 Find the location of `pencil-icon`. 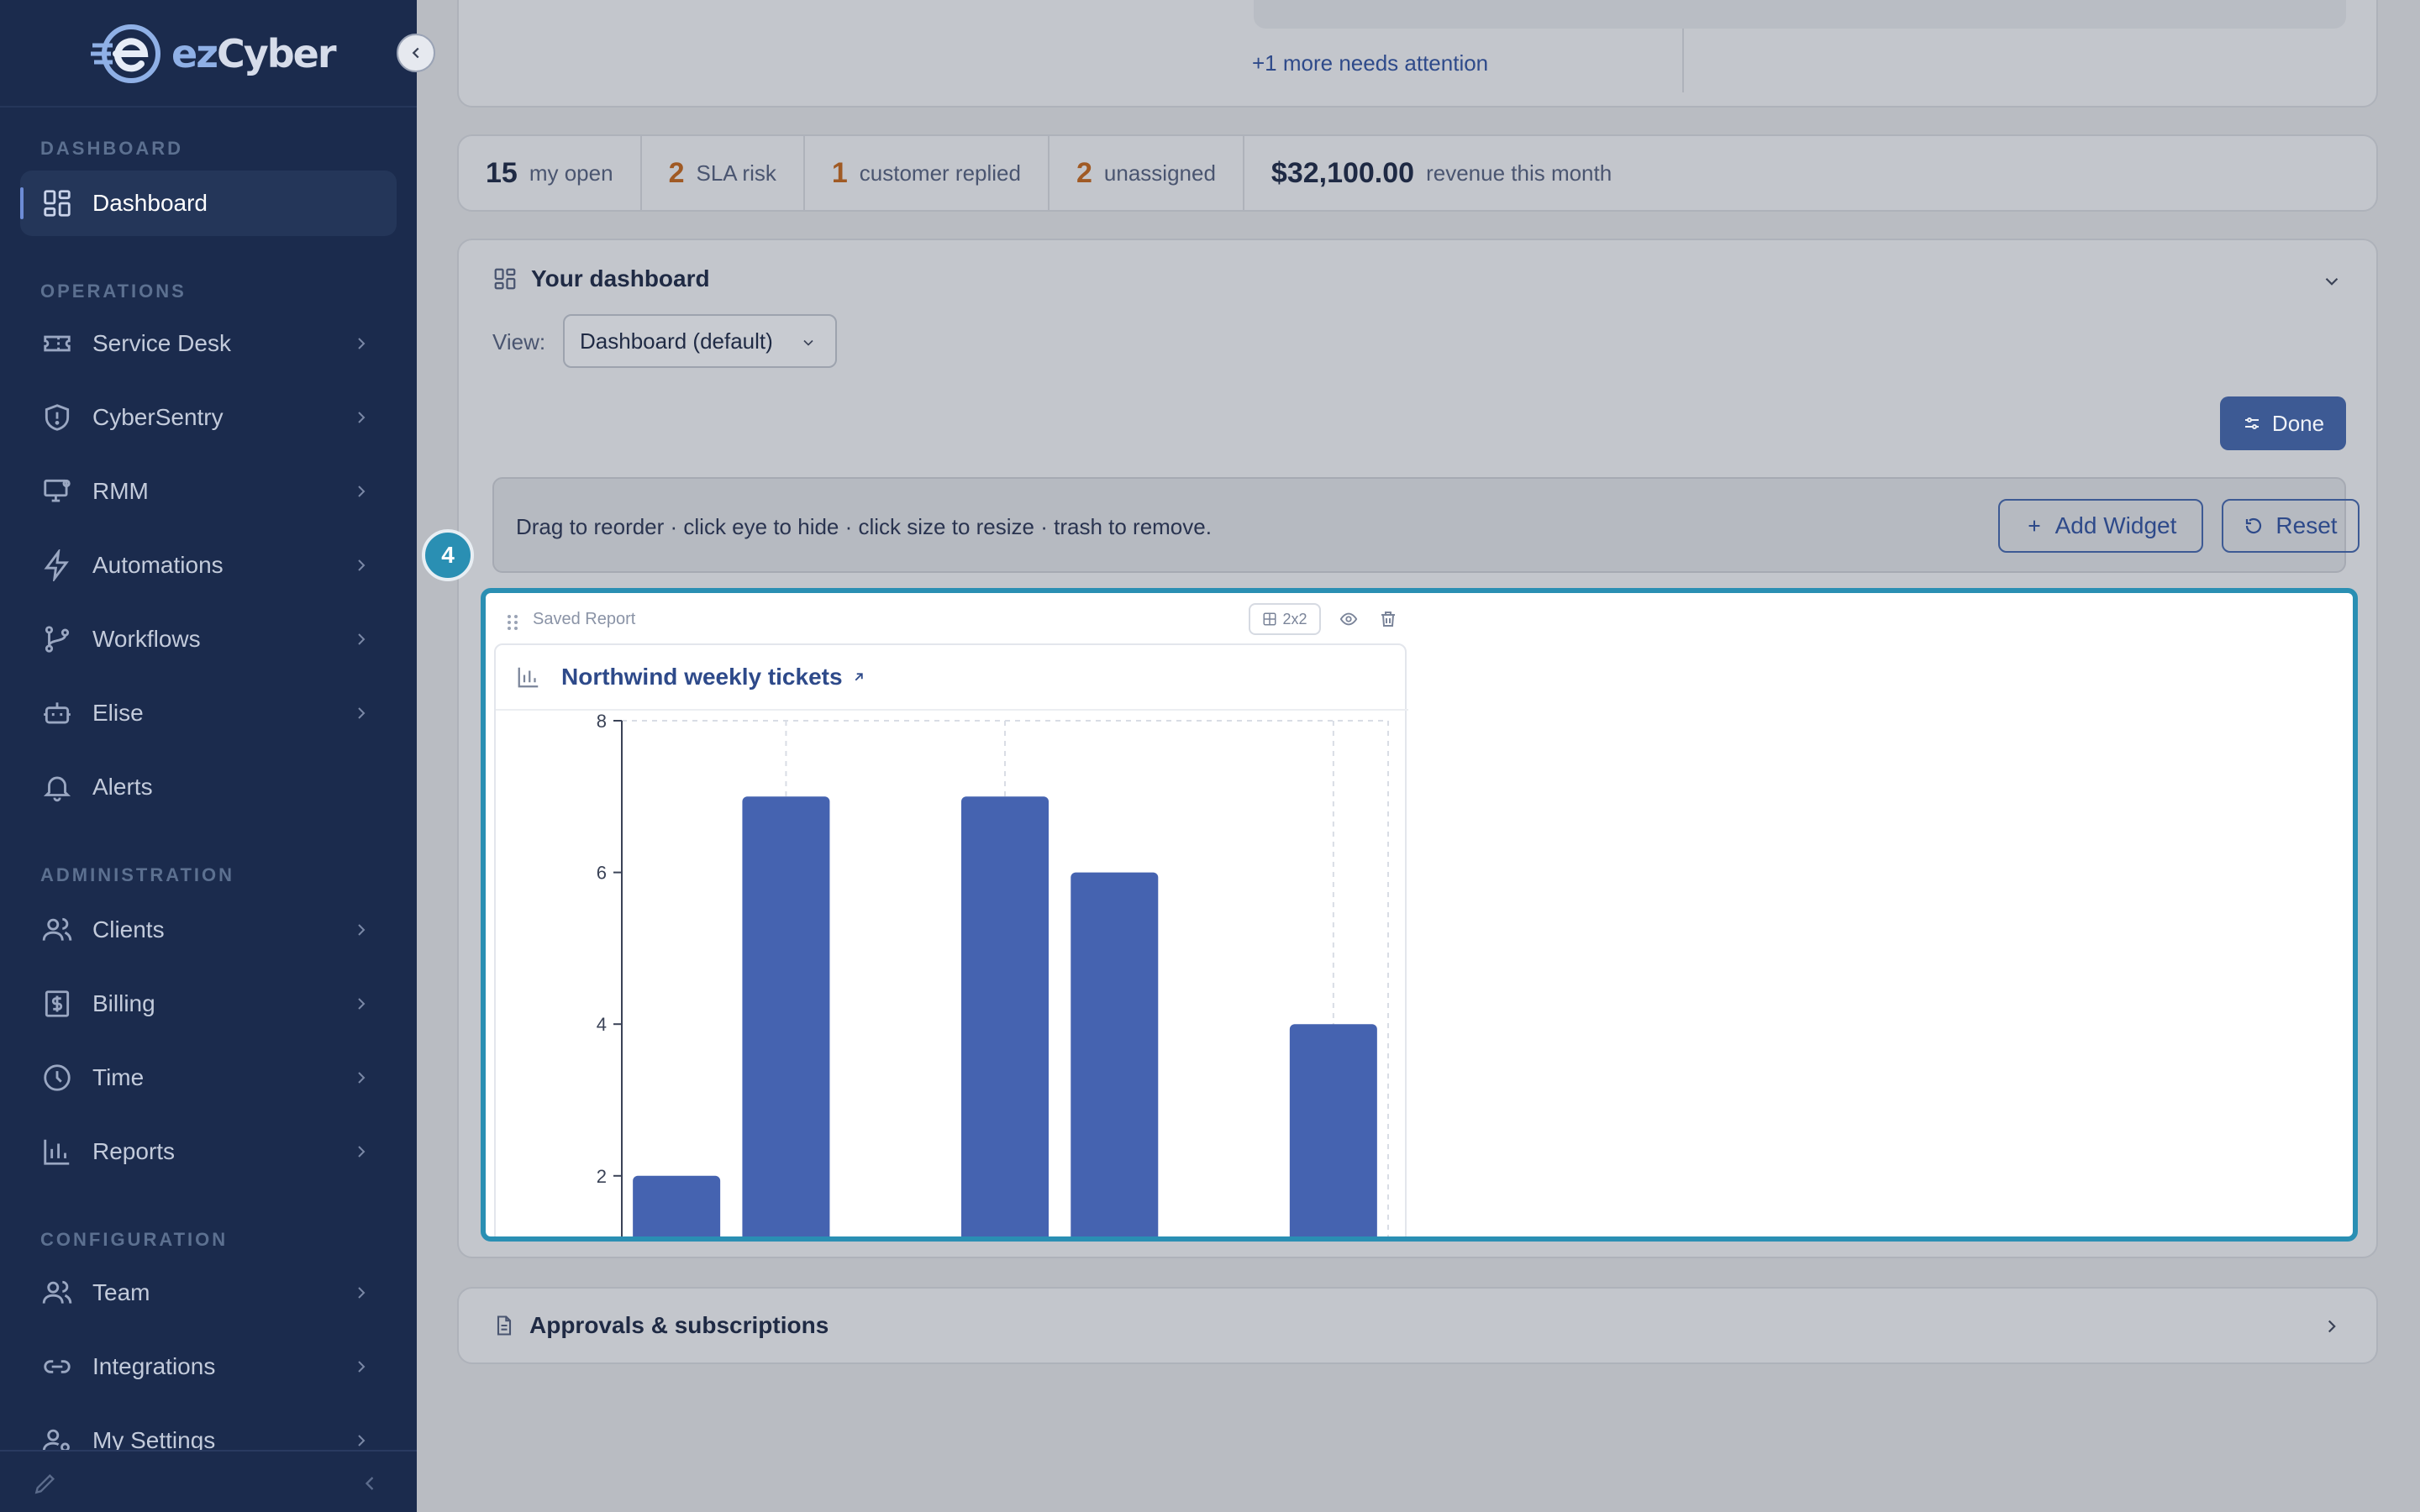

pencil-icon is located at coordinates (45, 1483).